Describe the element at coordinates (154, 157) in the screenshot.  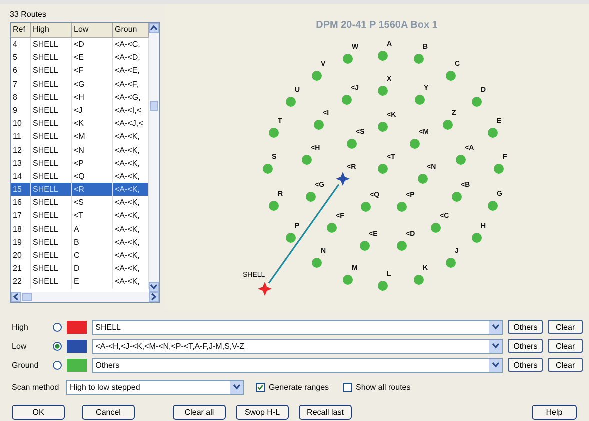
I see `vertical-scrollbar` at that location.